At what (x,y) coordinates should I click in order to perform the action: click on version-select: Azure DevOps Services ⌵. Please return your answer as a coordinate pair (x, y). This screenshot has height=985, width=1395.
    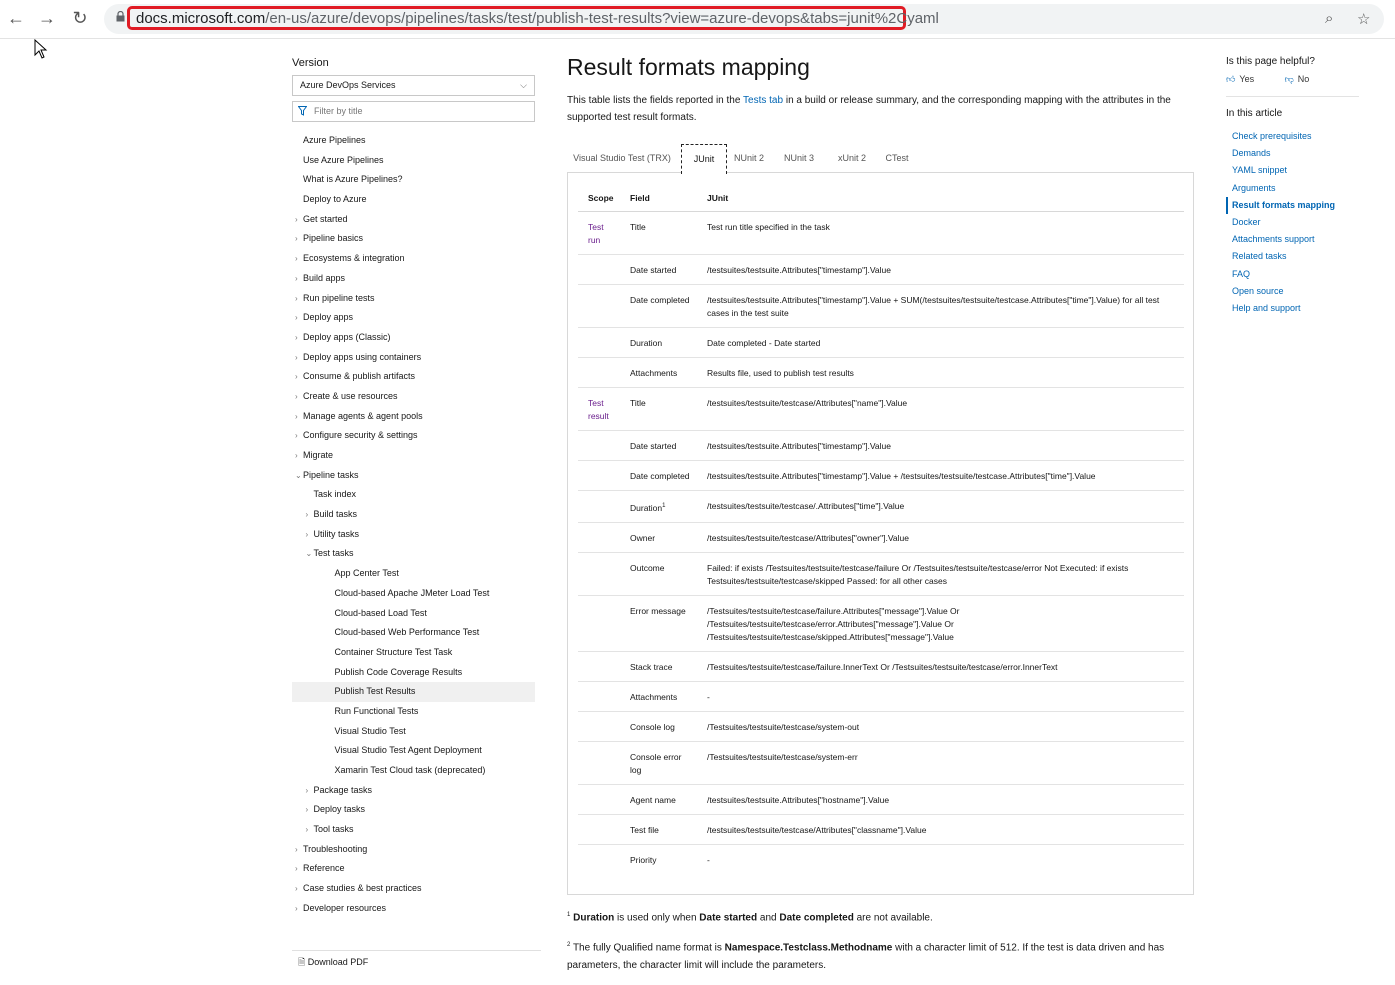
    Looking at the image, I should click on (413, 85).